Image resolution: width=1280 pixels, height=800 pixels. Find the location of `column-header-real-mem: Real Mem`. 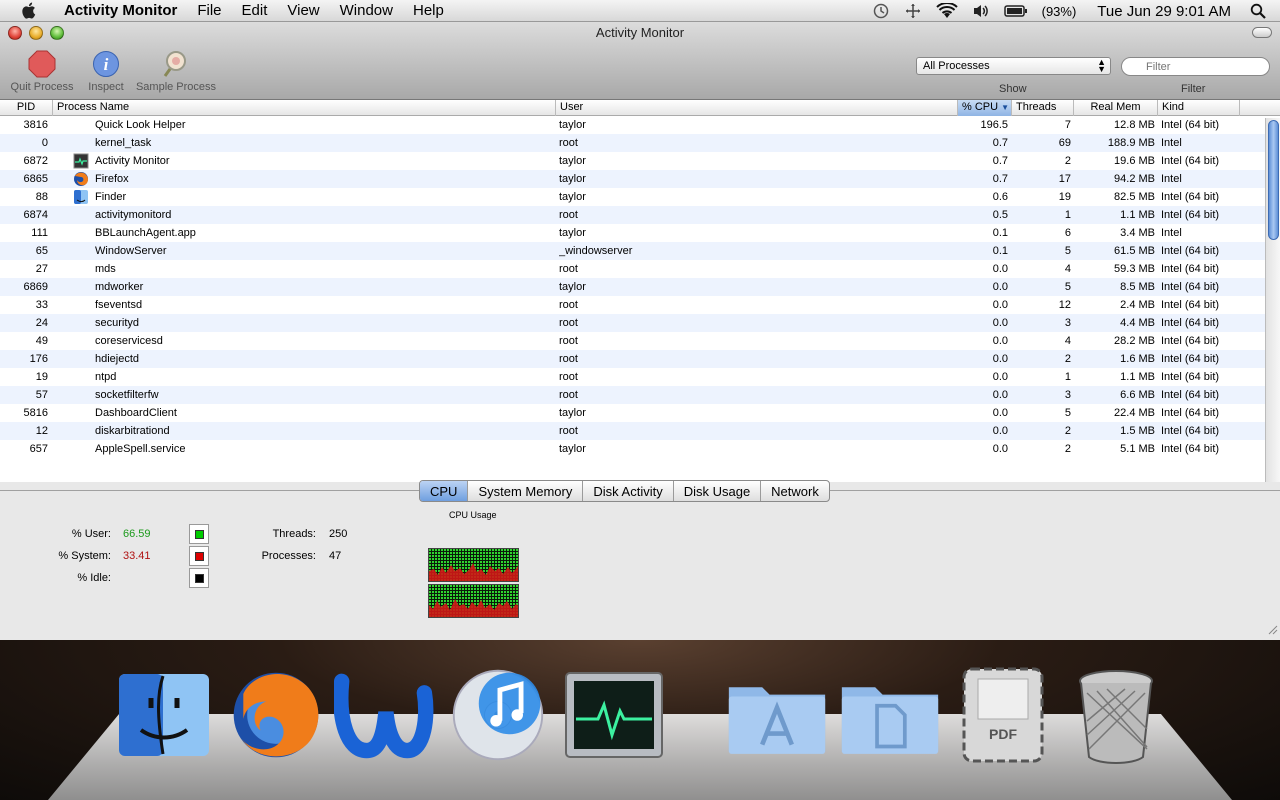

column-header-real-mem: Real Mem is located at coordinates (1116, 108).